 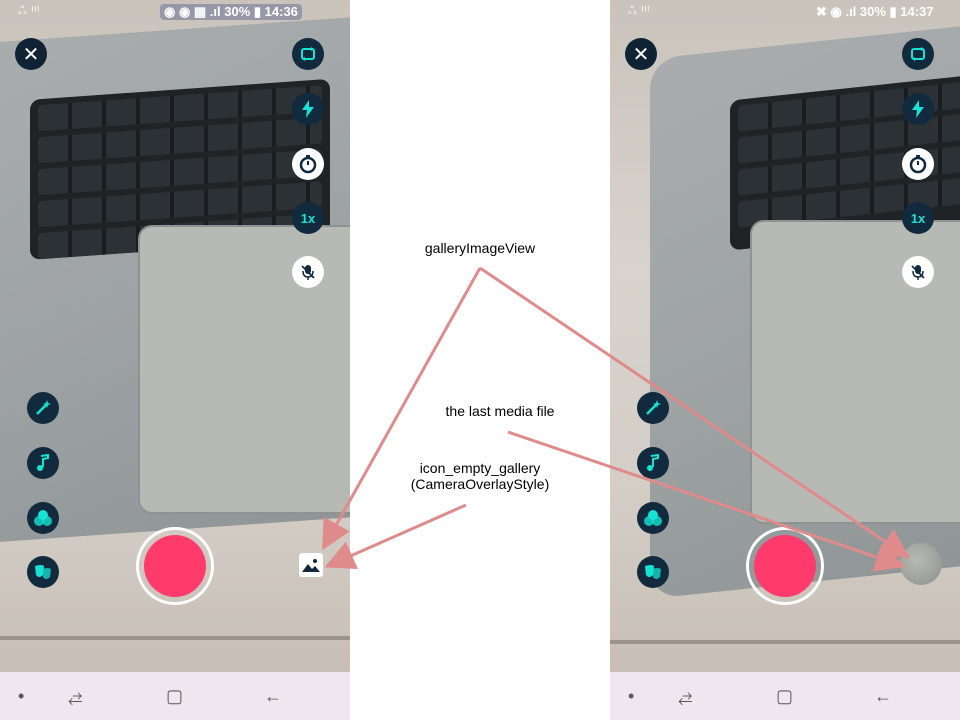 I want to click on annotation-empty-gallery-line1: icon_empty_gallery, so click(x=480, y=468).